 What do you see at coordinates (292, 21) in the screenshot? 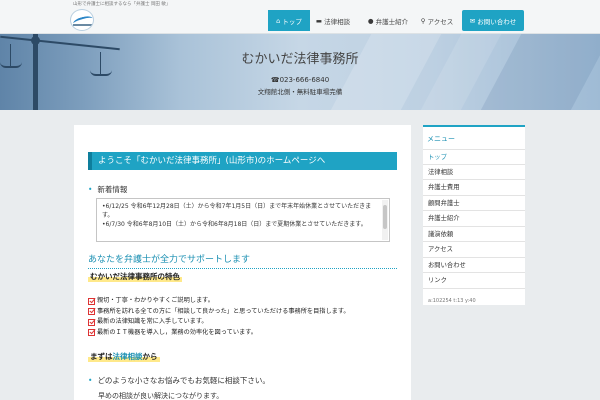
I see `nav-home-label: トップ` at bounding box center [292, 21].